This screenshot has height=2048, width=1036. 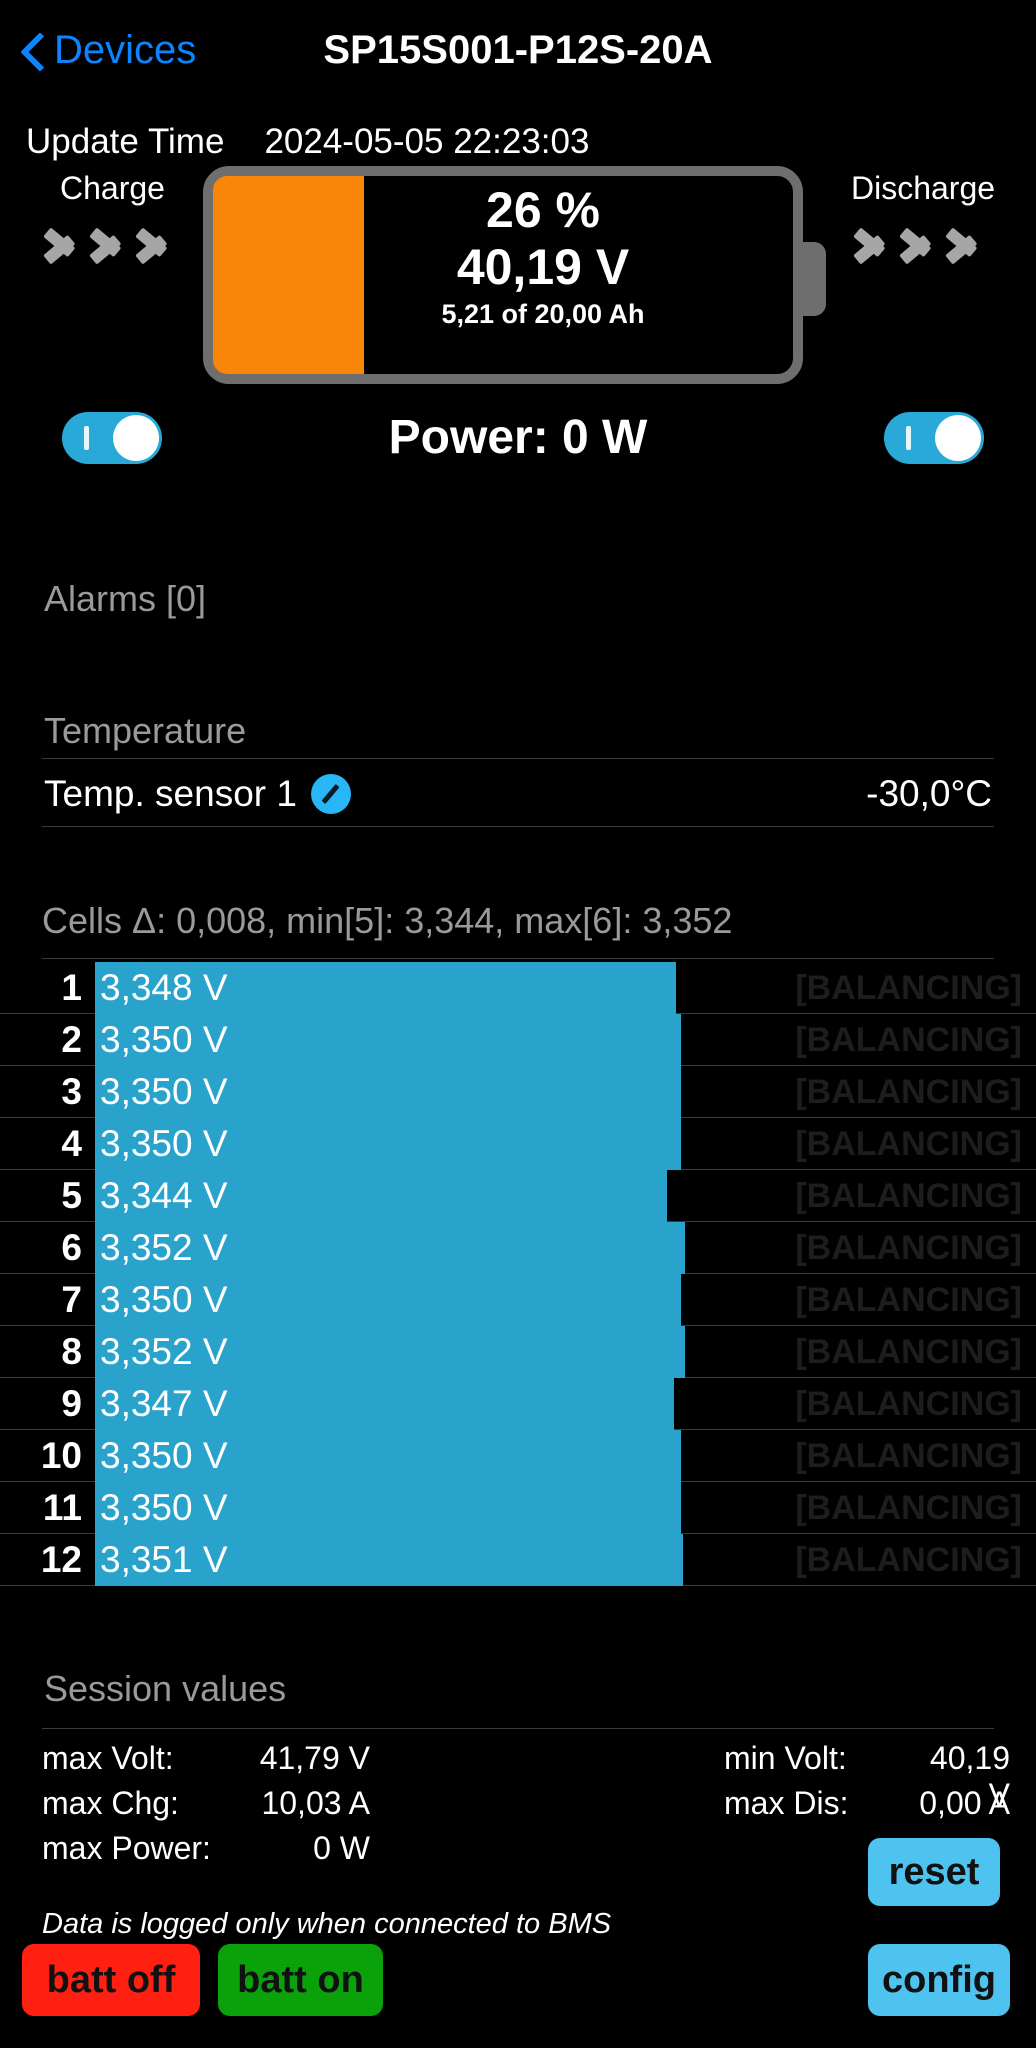 What do you see at coordinates (111, 1980) in the screenshot?
I see `batt-off-button: batt off` at bounding box center [111, 1980].